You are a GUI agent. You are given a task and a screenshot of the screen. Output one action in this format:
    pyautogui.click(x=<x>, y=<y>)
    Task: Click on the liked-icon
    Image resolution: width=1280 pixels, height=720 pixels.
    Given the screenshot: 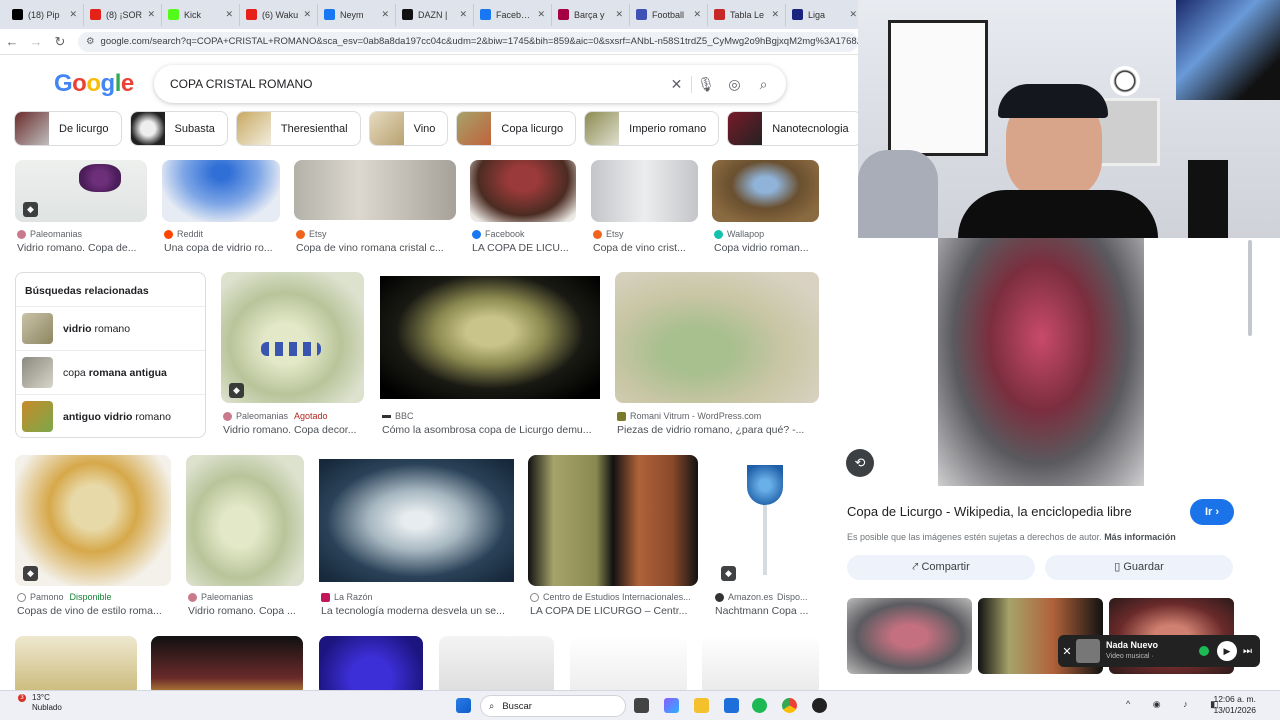 What is the action you would take?
    pyautogui.click(x=1204, y=651)
    